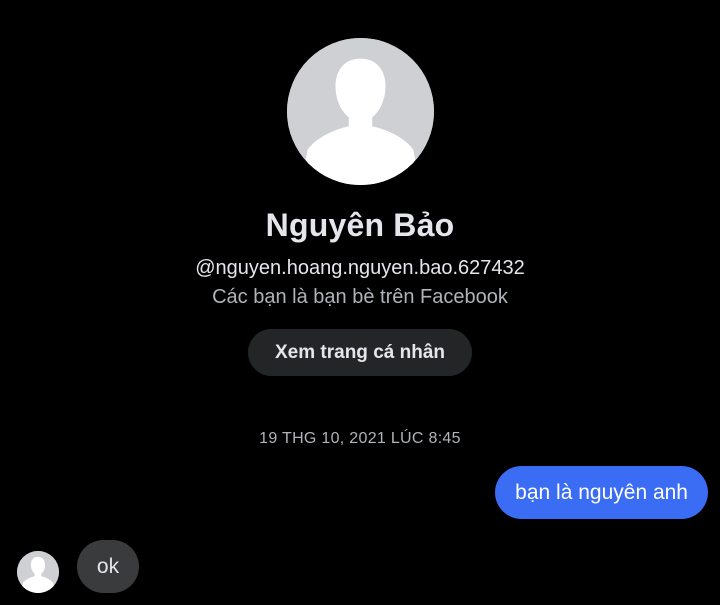 This screenshot has width=720, height=605. I want to click on contact-avatar-small, so click(38, 572).